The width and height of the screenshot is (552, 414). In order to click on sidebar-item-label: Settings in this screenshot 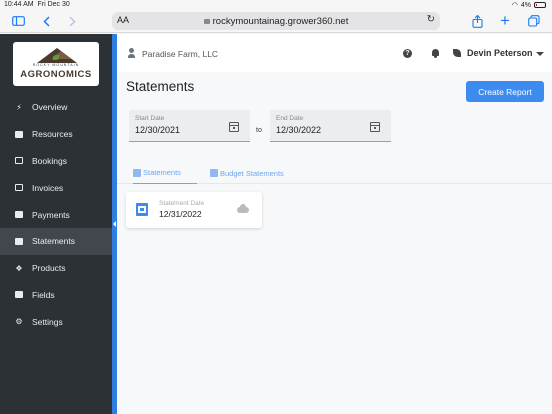, I will do `click(47, 321)`.